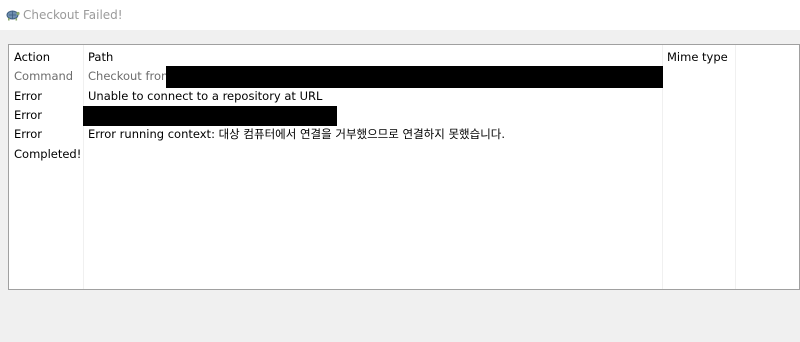 The width and height of the screenshot is (800, 342). Describe the element at coordinates (100, 57) in the screenshot. I see `column-header-path: Path` at that location.